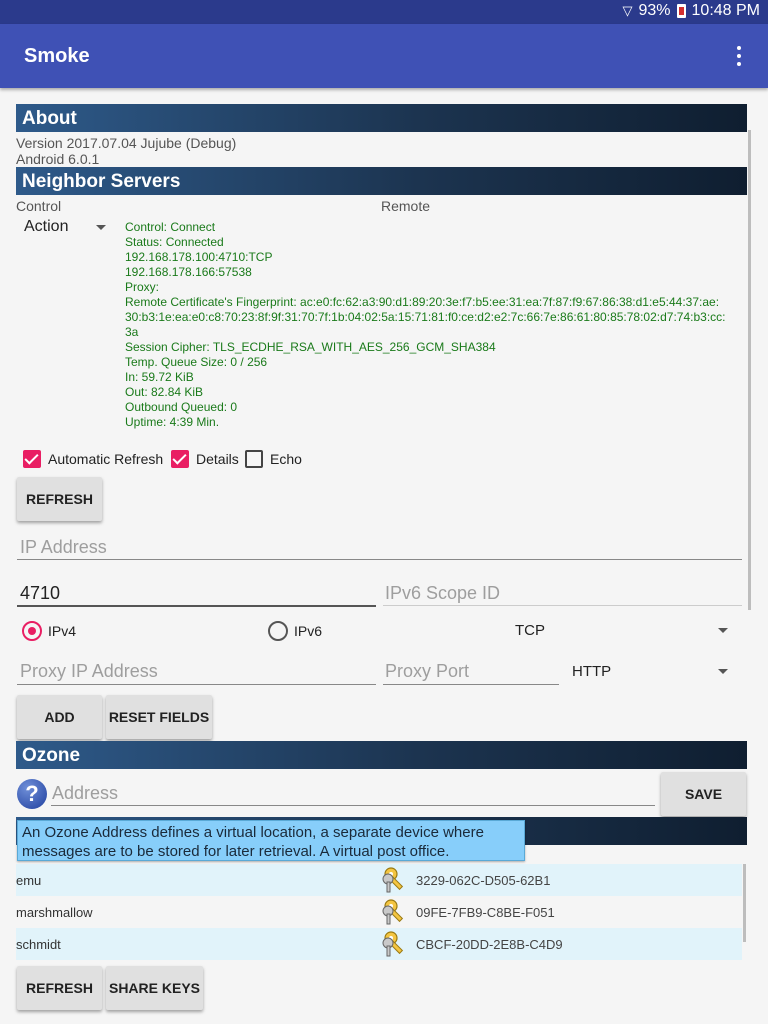 The image size is (768, 1024). What do you see at coordinates (132, 332) in the screenshot?
I see `detail-line: 3a` at bounding box center [132, 332].